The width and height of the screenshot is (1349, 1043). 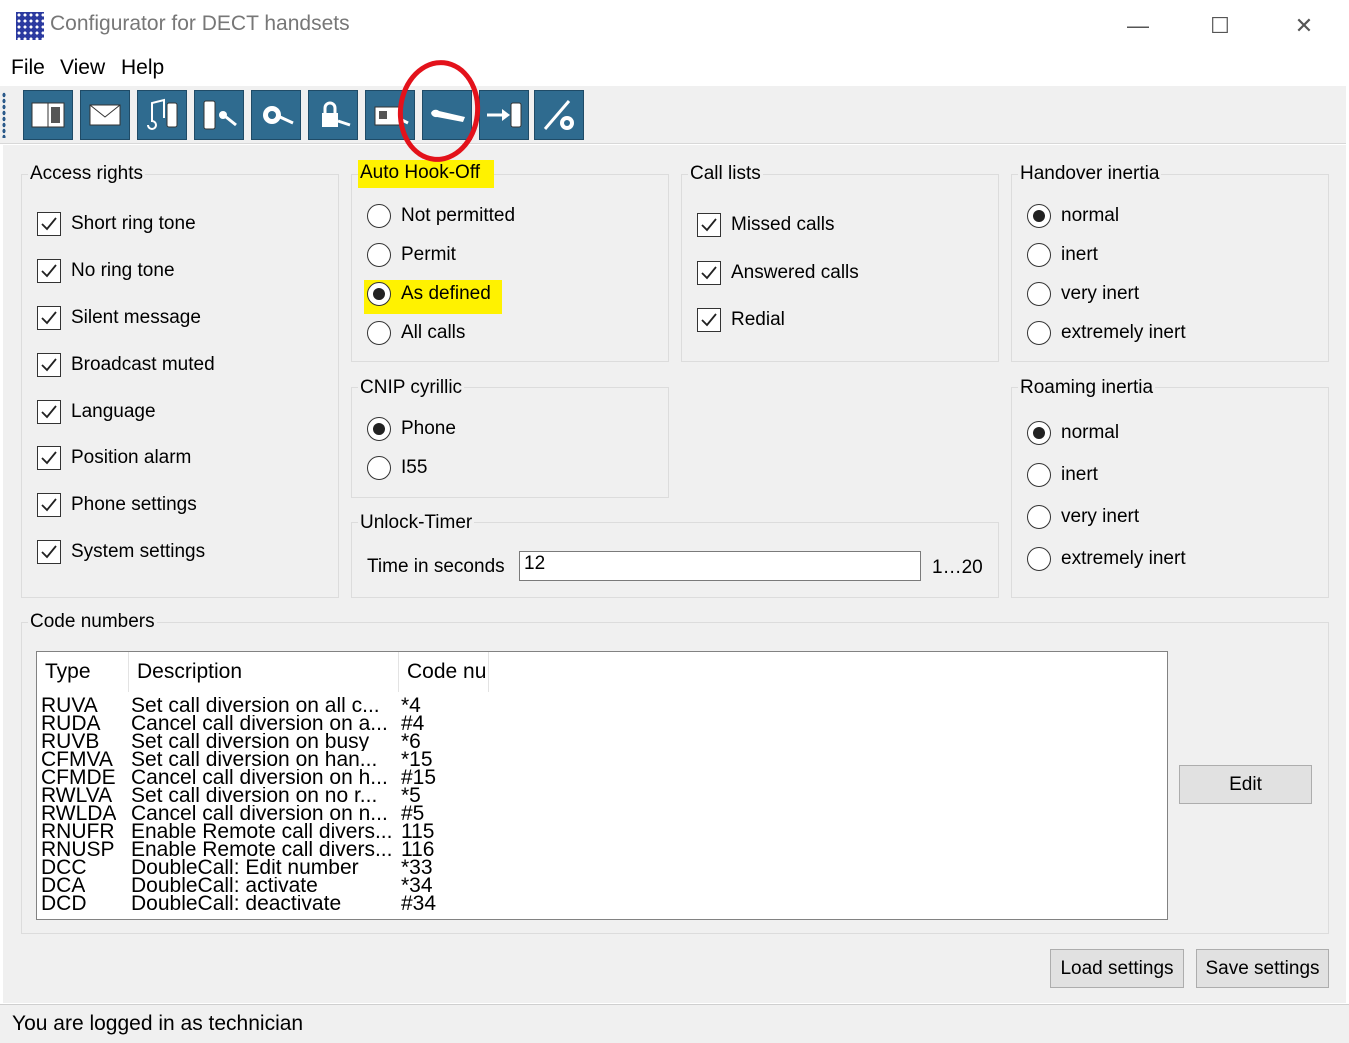 What do you see at coordinates (116, 224) in the screenshot?
I see `checkbox-short-ring-tone: Short ring tone` at bounding box center [116, 224].